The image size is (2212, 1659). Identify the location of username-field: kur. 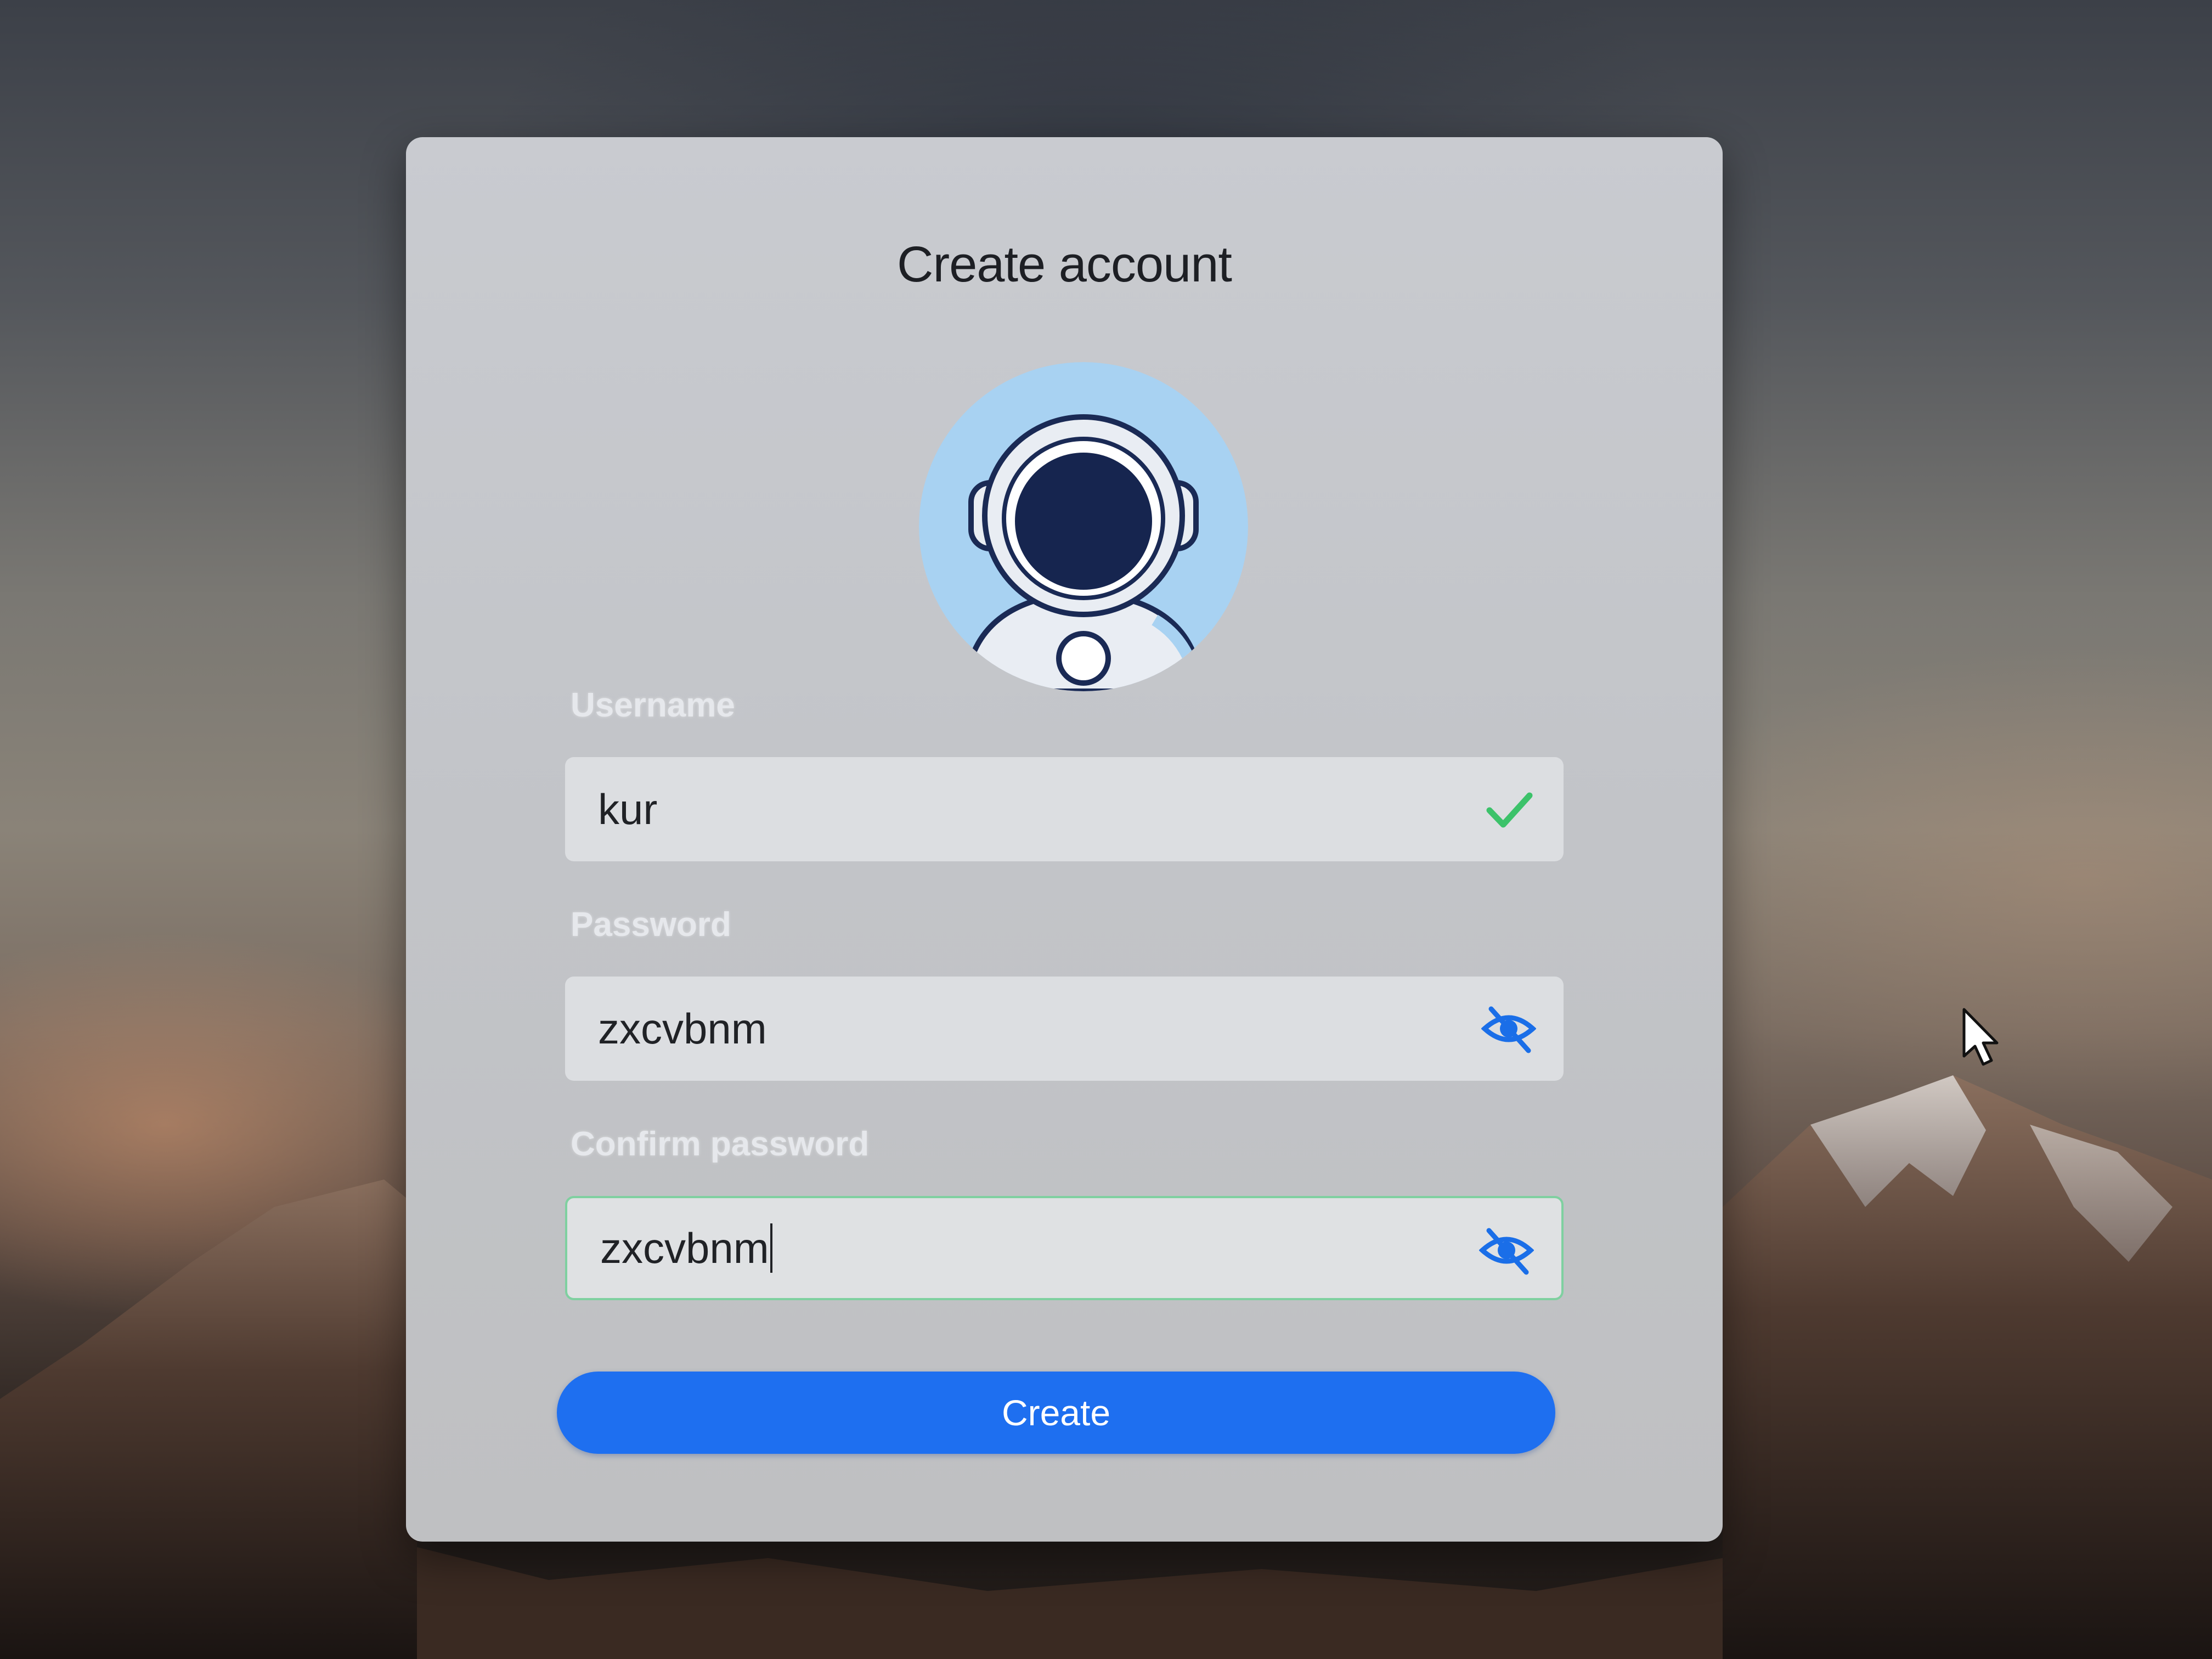
(1065, 809).